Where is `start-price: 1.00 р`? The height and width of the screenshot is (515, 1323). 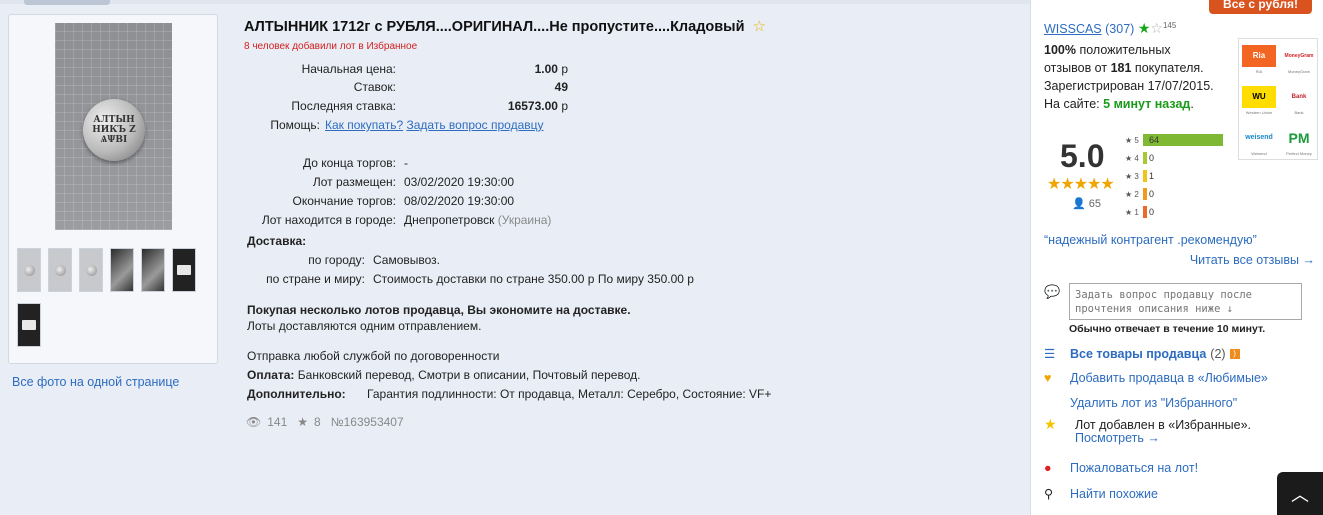
start-price: 1.00 р is located at coordinates (551, 69).